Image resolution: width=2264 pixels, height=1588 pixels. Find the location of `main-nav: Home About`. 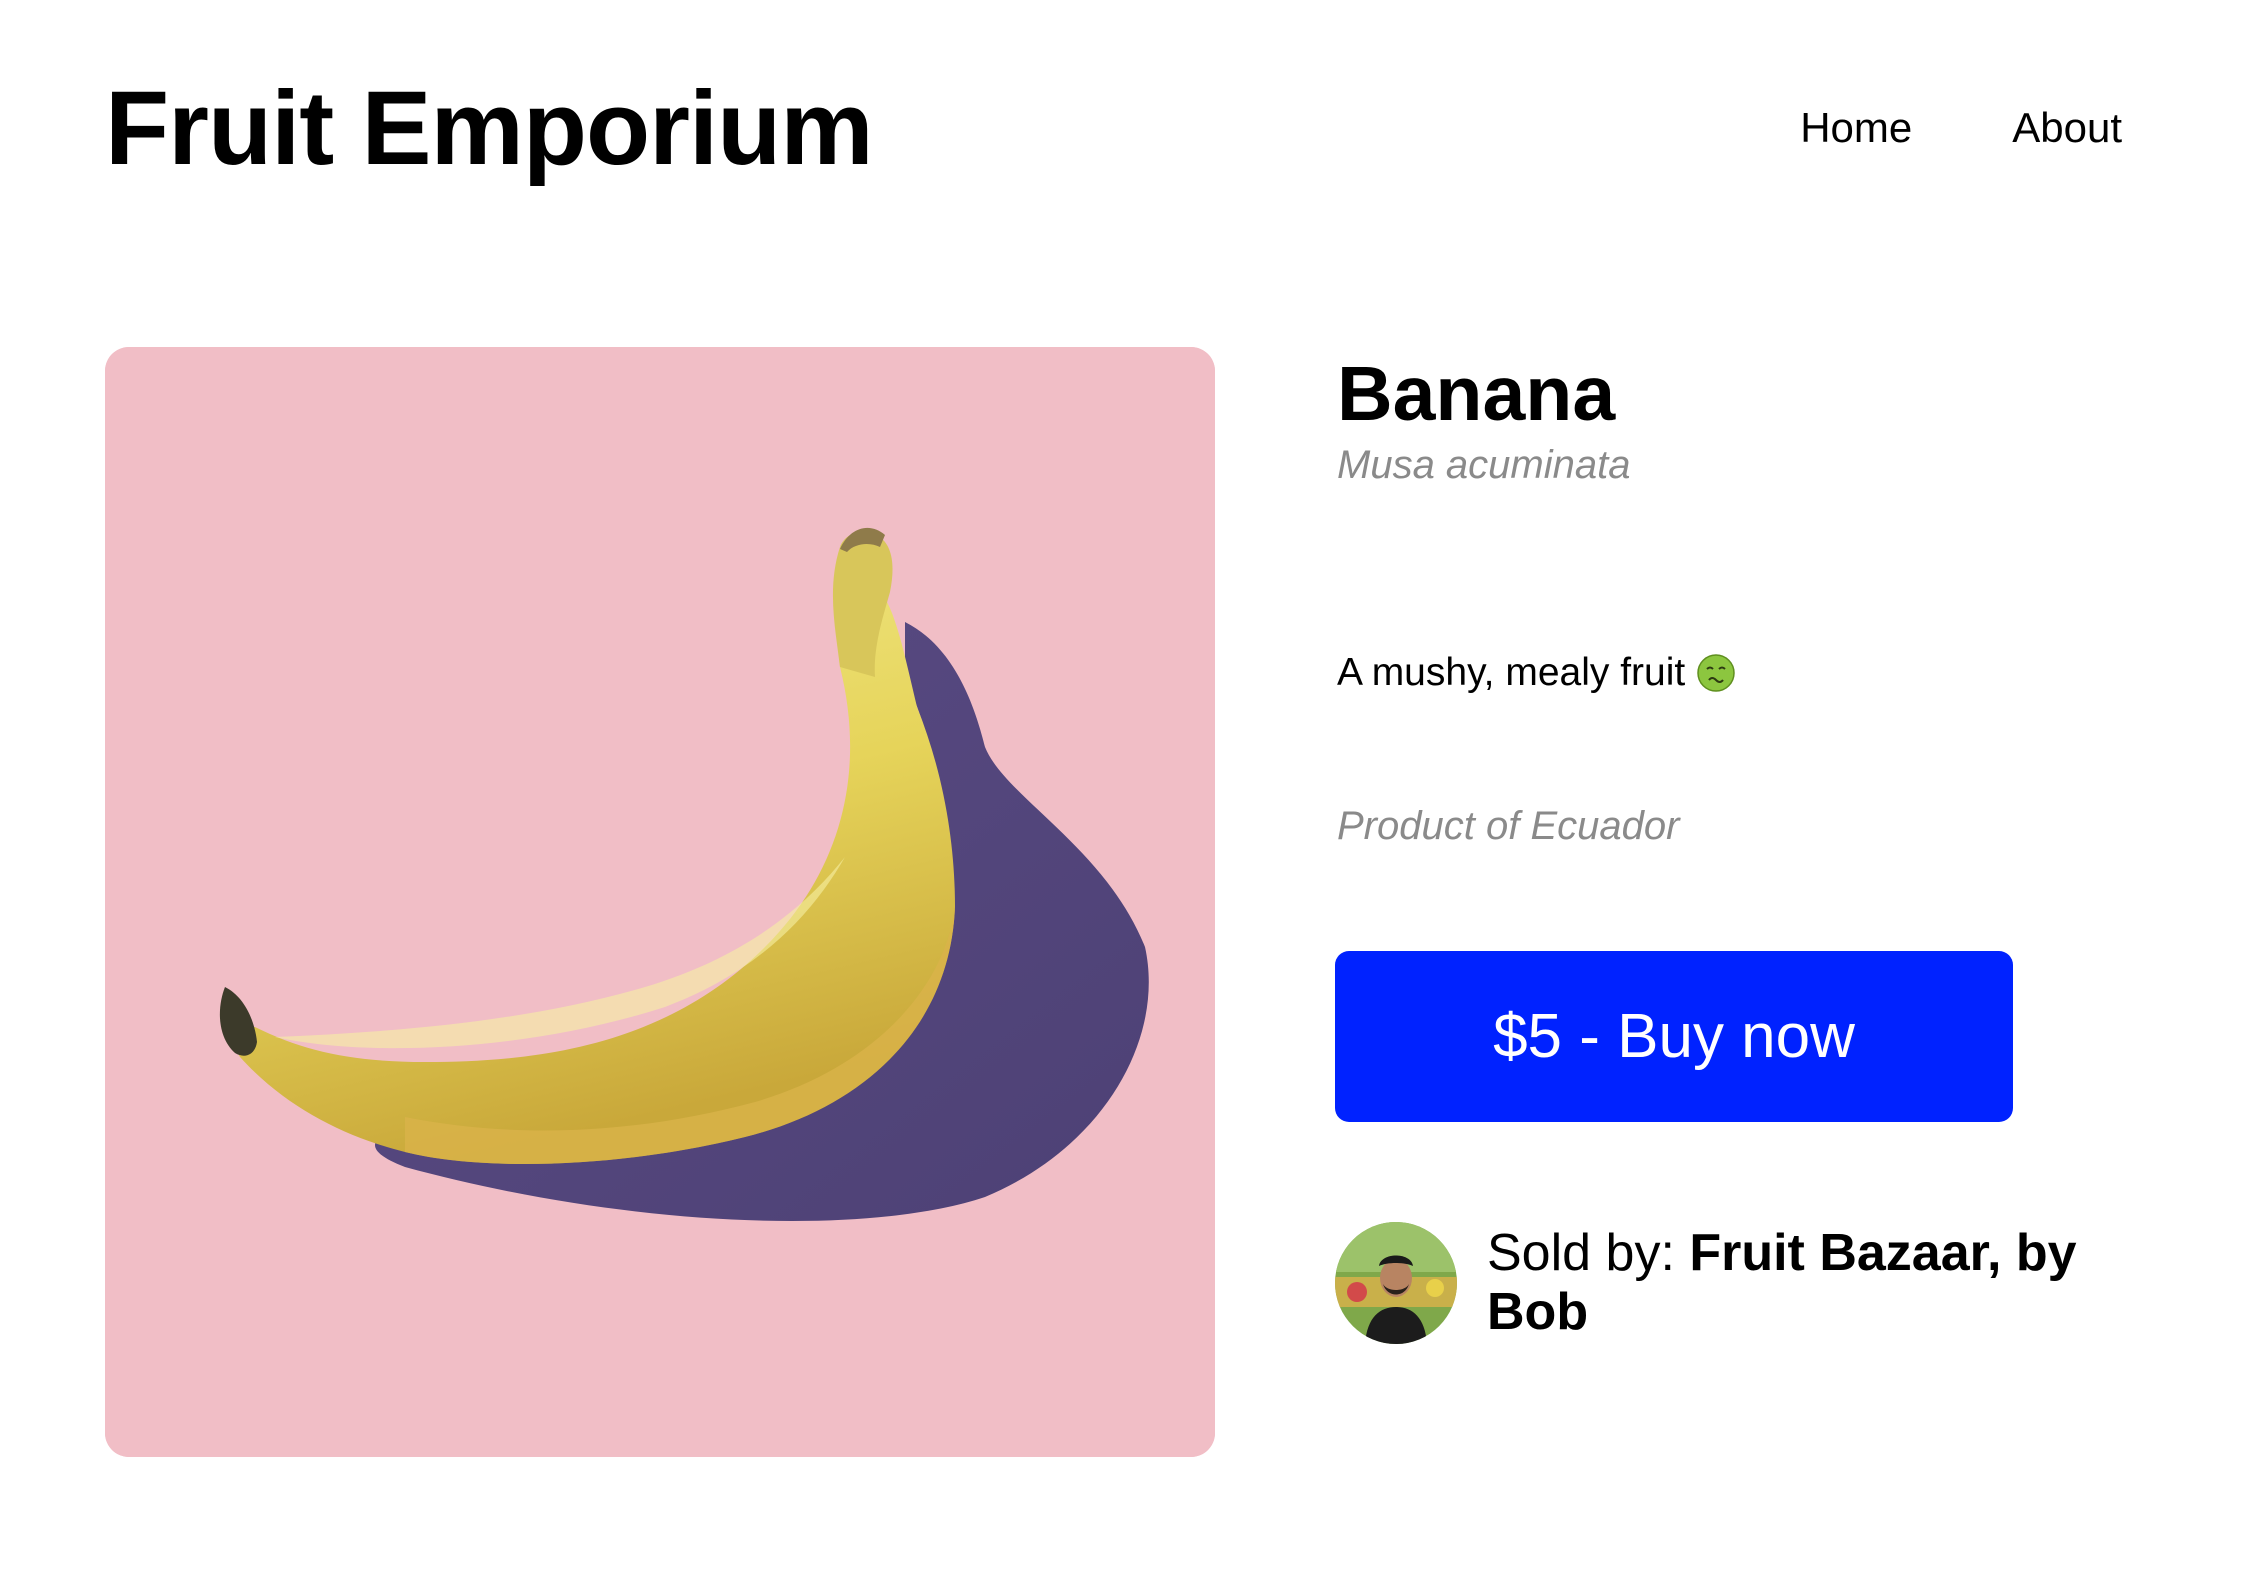

main-nav: Home About is located at coordinates (1961, 128).